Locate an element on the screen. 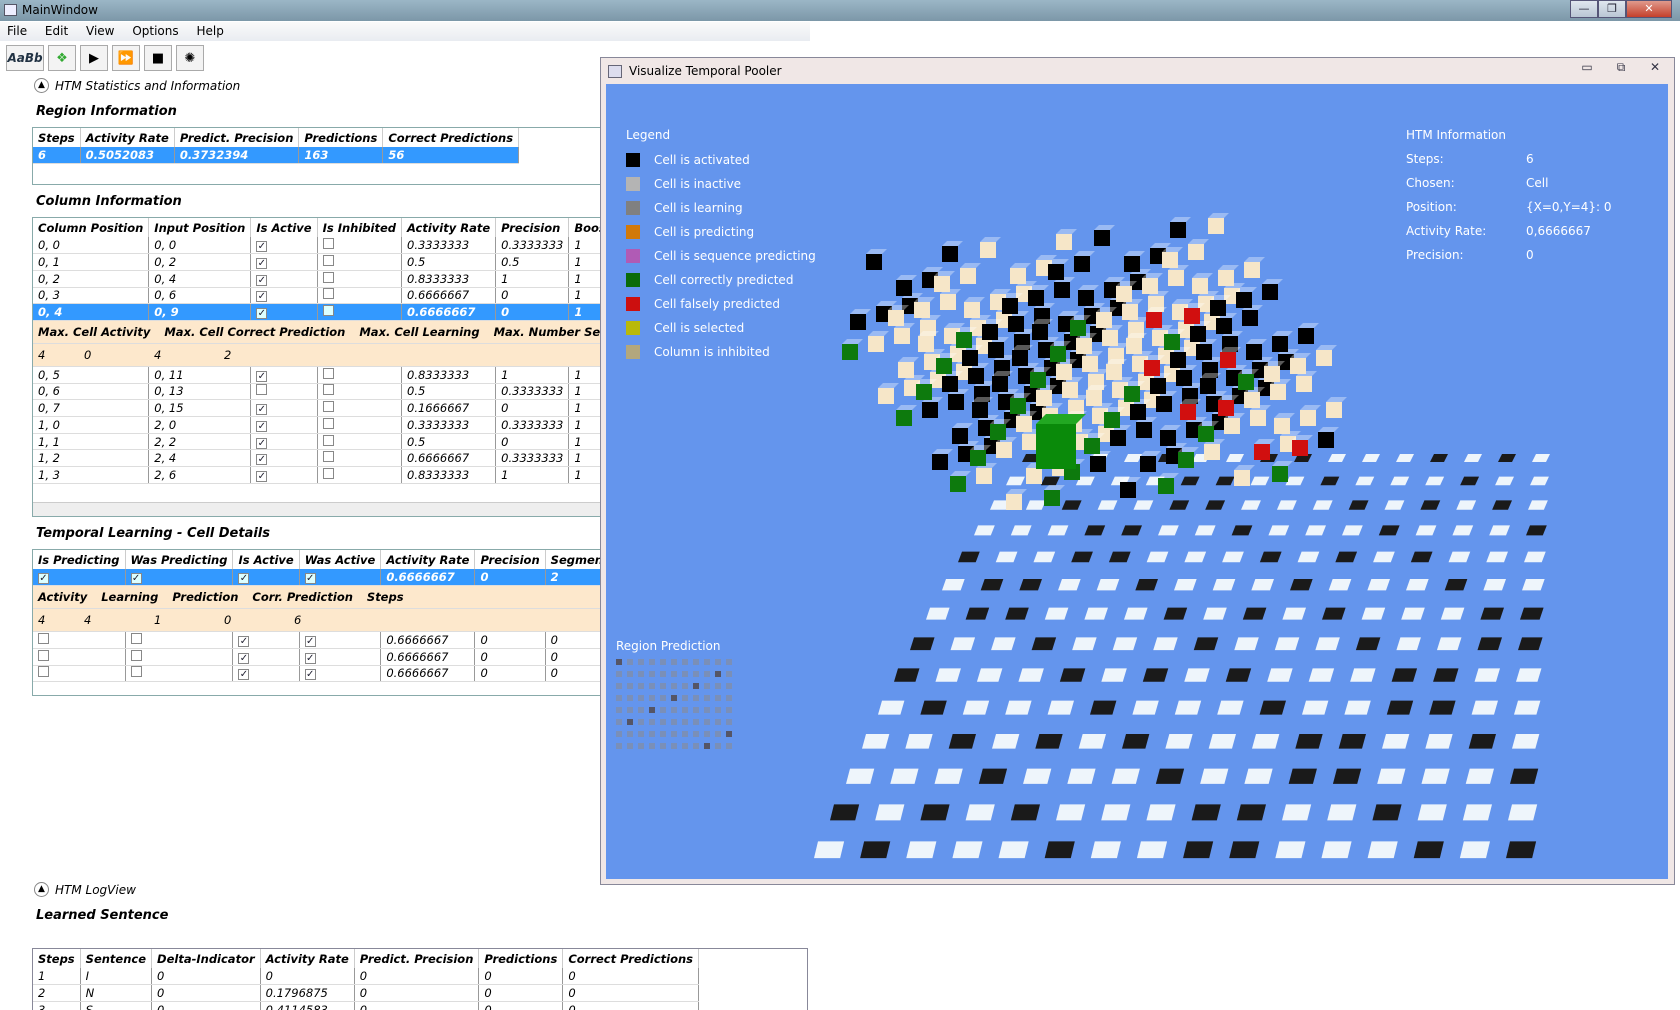 The width and height of the screenshot is (1680, 1010). table-row: 0, 20, 4✓0.83333331115 is located at coordinates (317, 279).